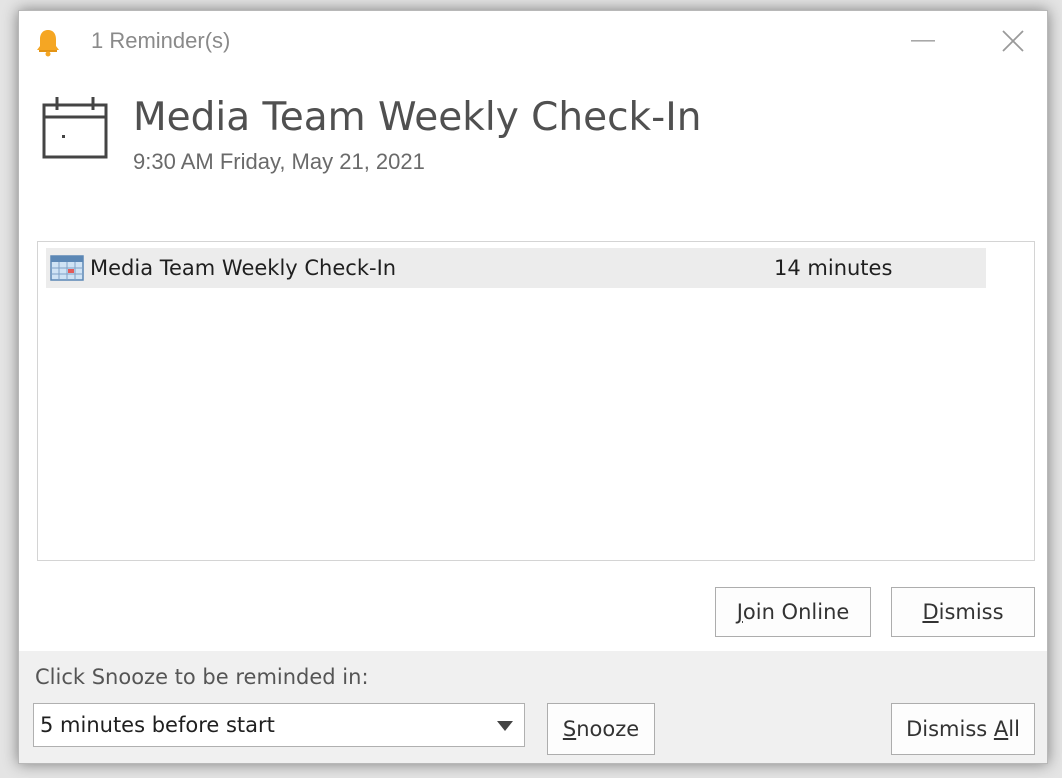 The width and height of the screenshot is (1062, 778). What do you see at coordinates (161, 40) in the screenshot?
I see `window-title: 1 Reminder(s)` at bounding box center [161, 40].